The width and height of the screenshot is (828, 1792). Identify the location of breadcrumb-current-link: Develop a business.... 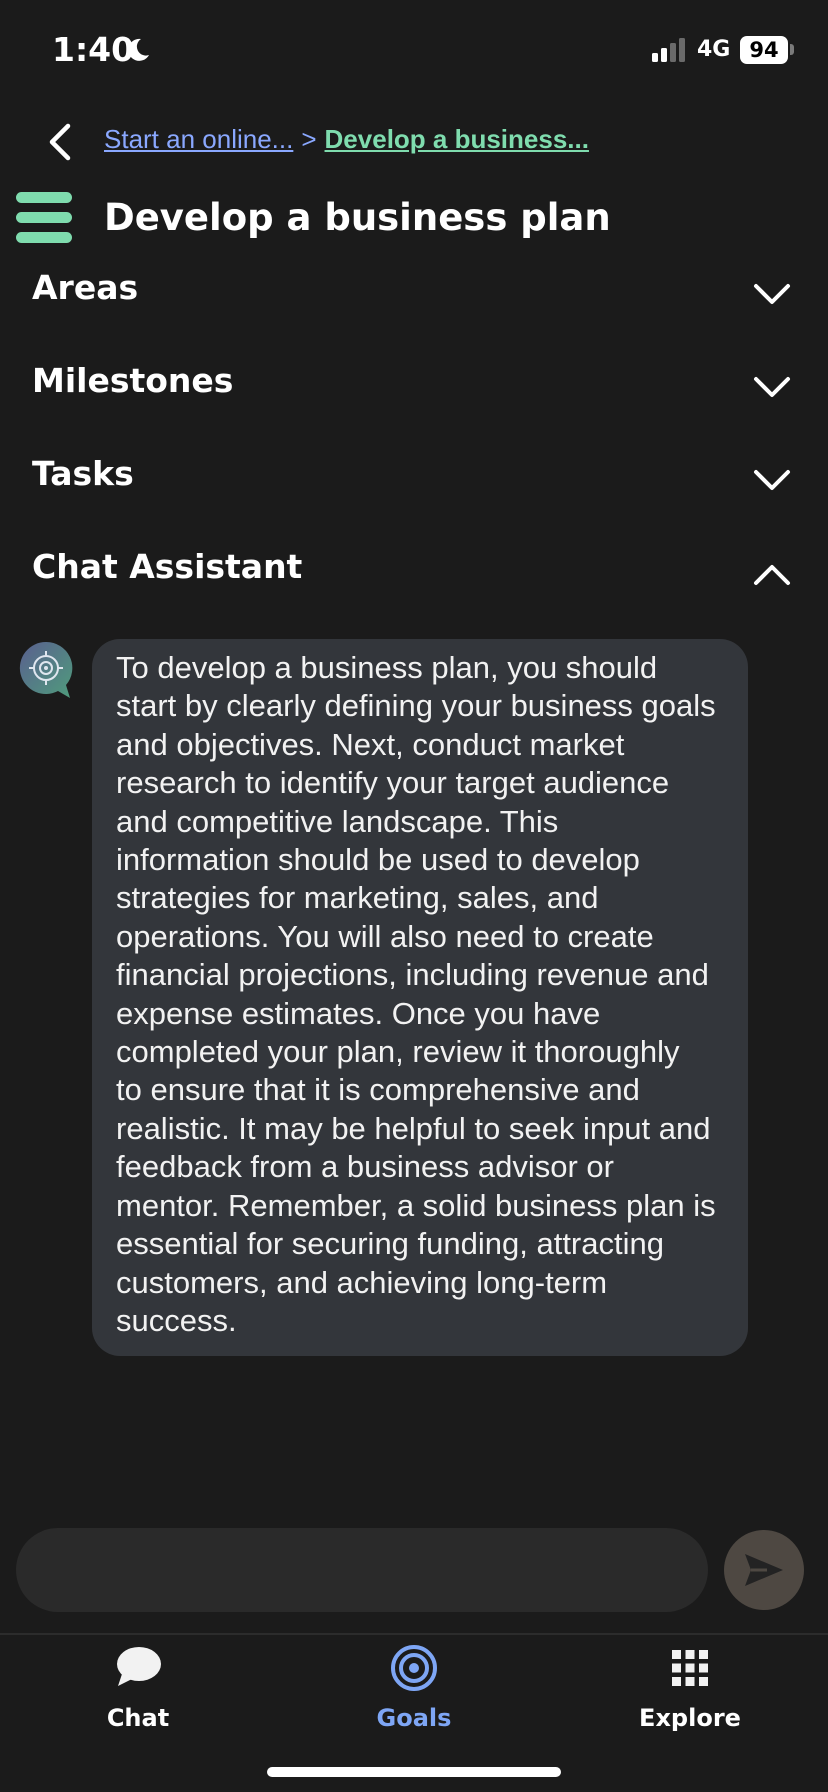
(457, 139).